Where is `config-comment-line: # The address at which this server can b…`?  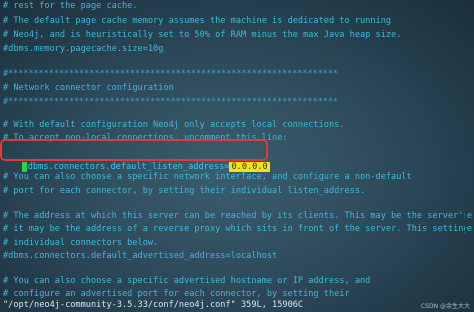 config-comment-line: # The address at which this server can b… is located at coordinates (234, 216).